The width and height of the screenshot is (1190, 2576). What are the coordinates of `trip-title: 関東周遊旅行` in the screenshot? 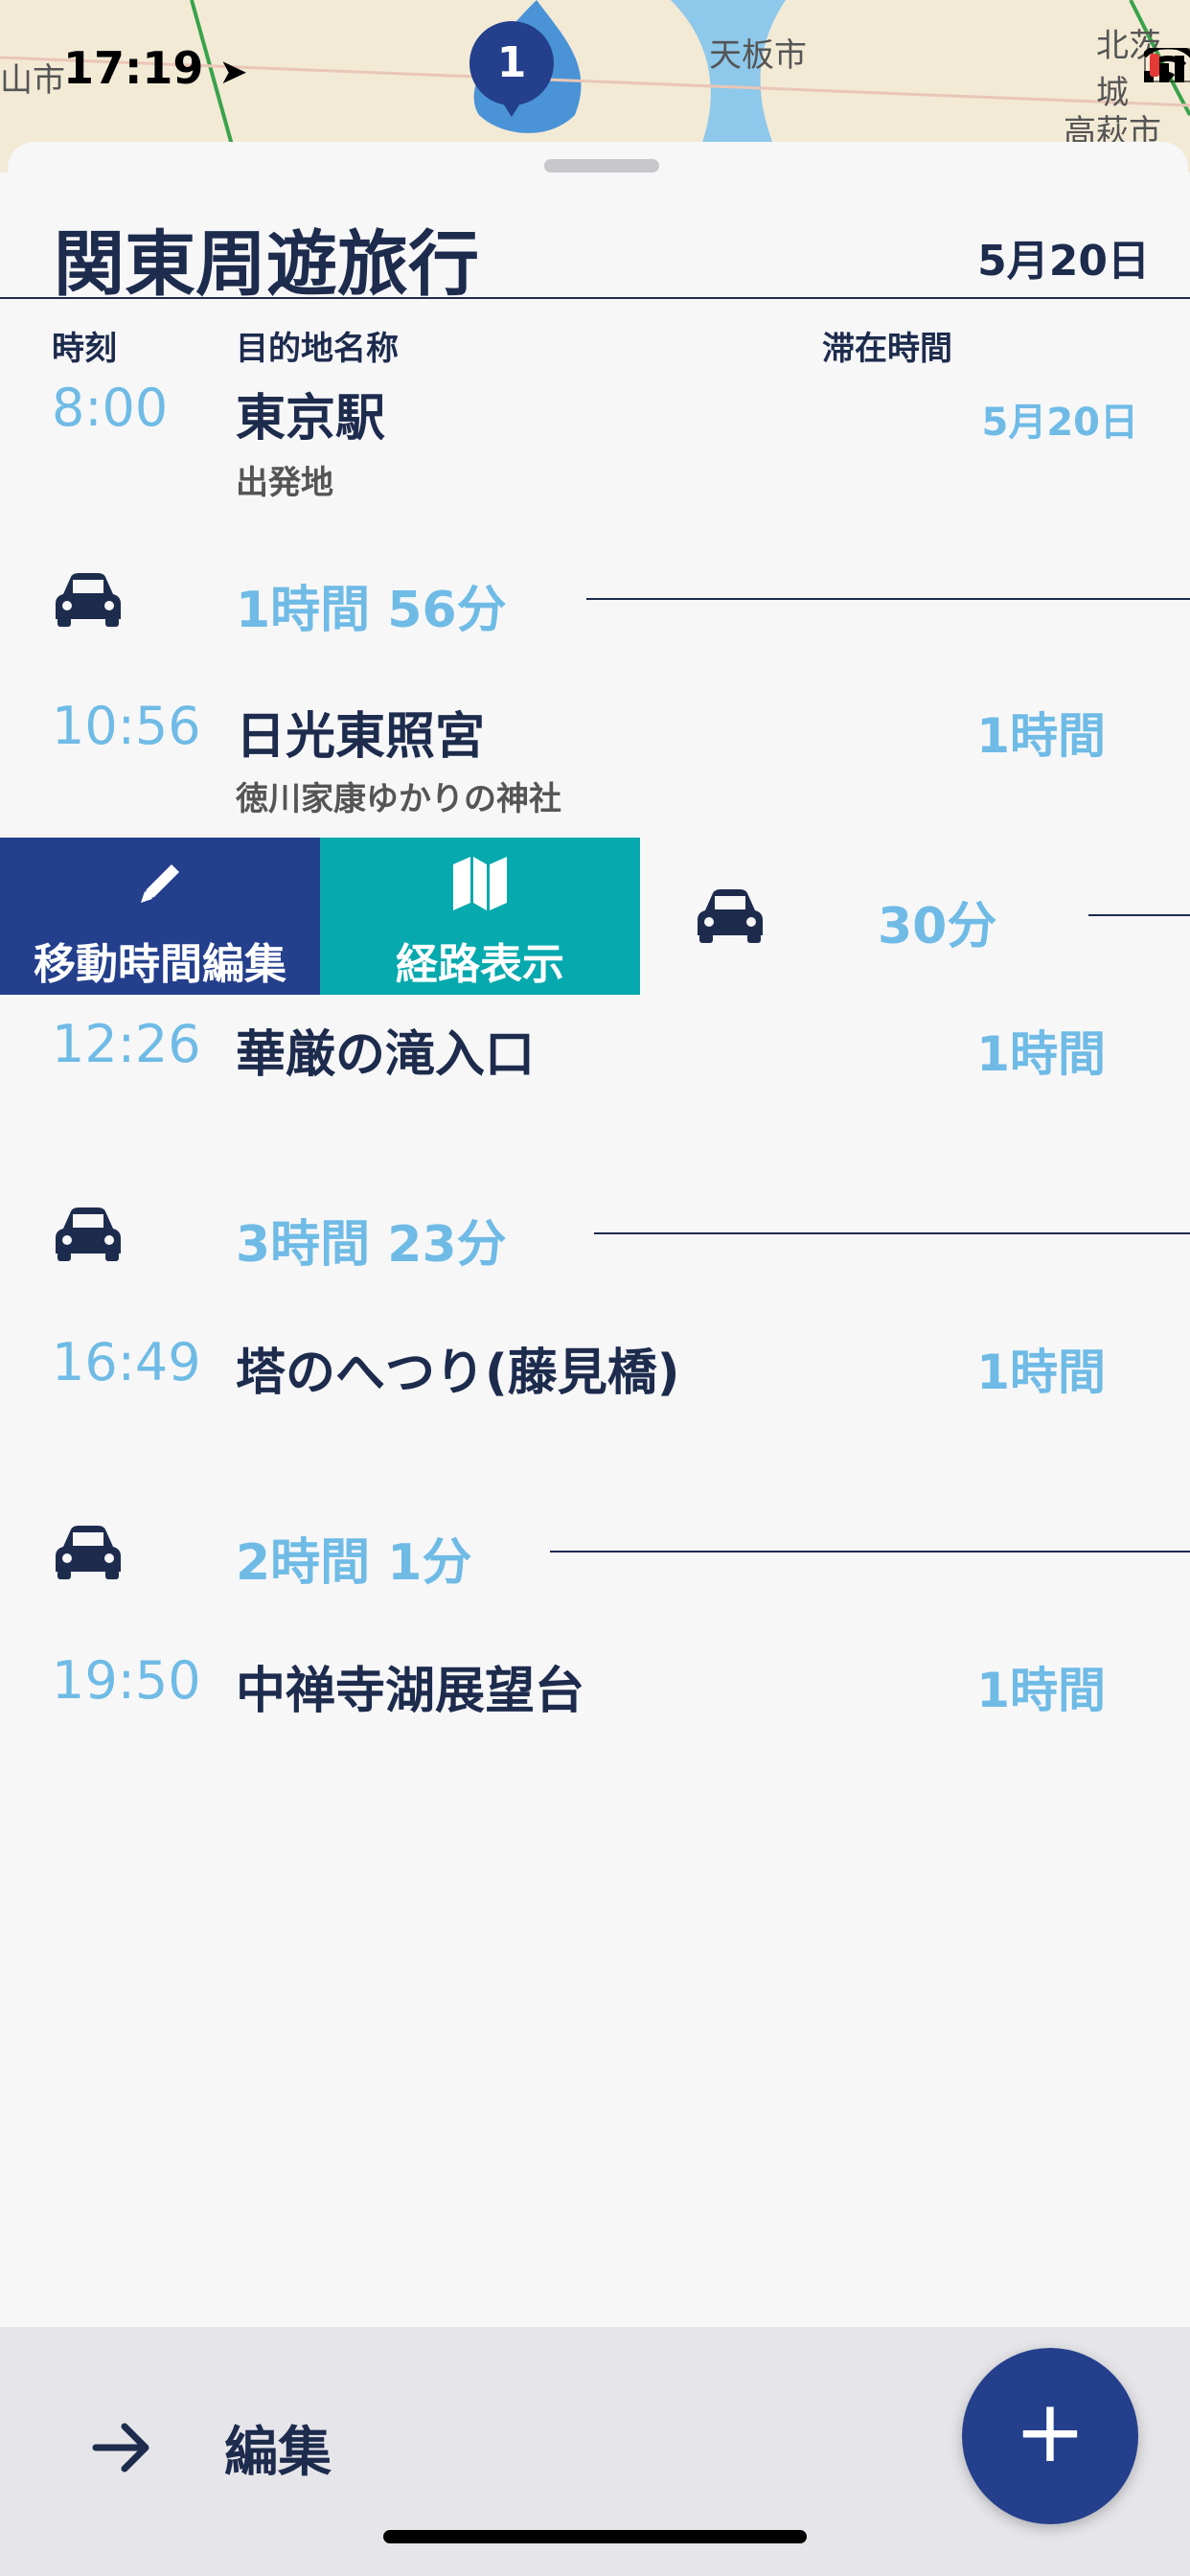 It's located at (266, 264).